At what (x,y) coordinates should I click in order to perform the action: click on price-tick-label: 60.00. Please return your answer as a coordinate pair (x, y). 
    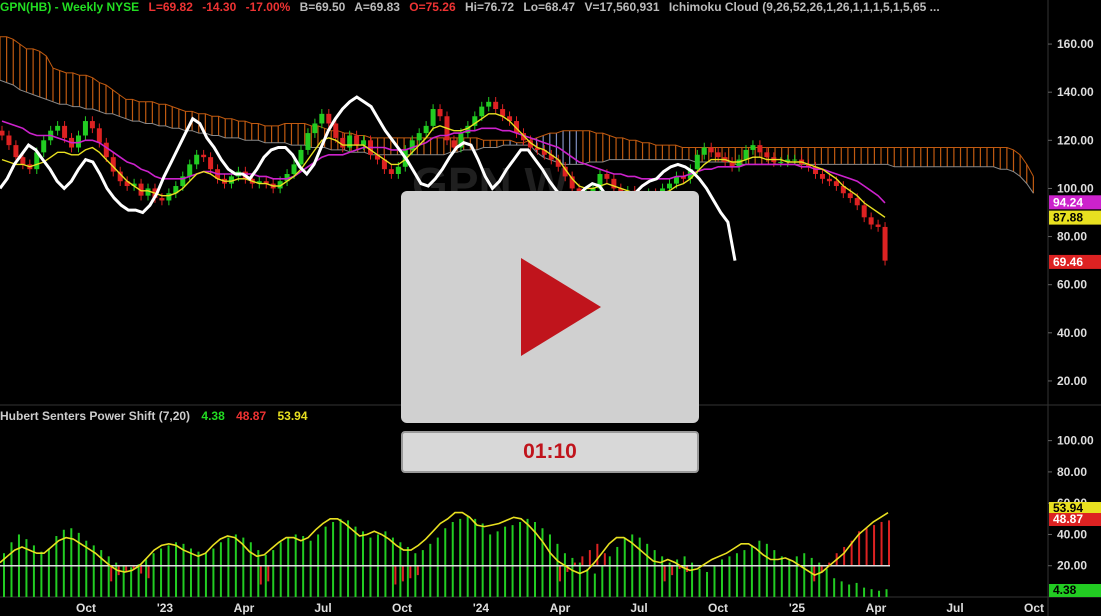
    Looking at the image, I should click on (1072, 285).